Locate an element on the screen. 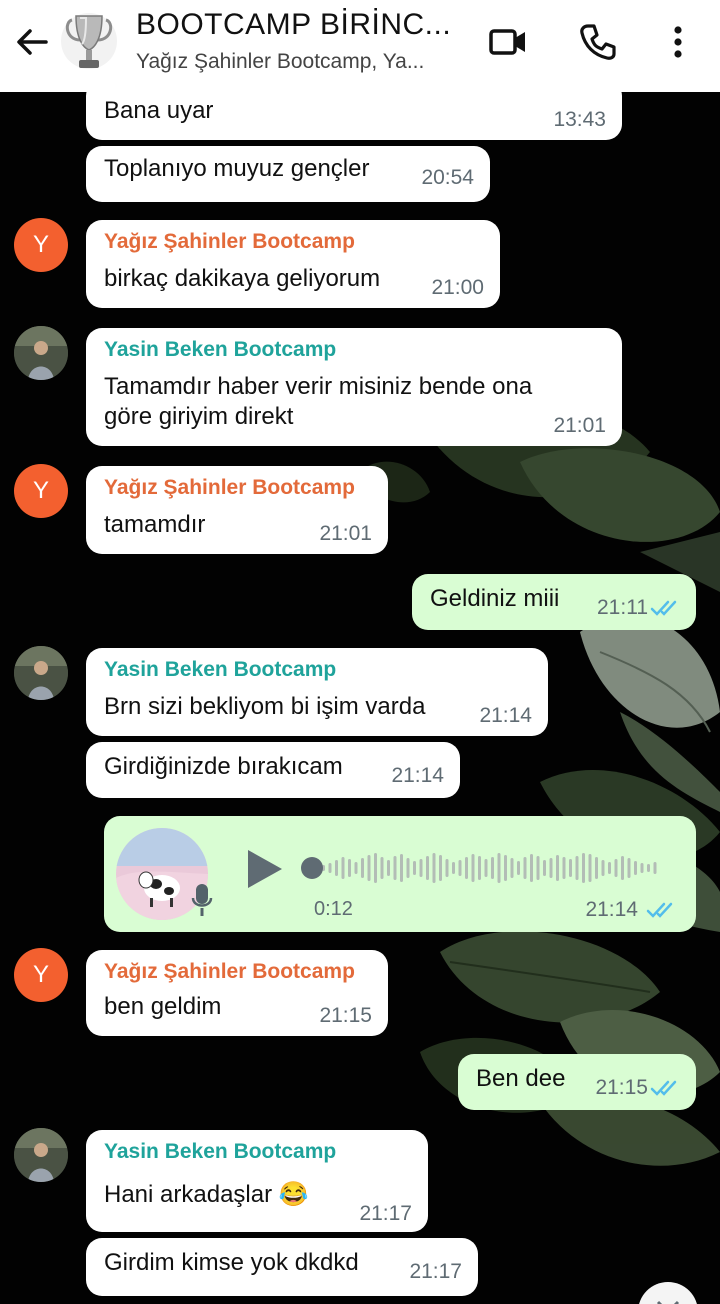  message-bubble: Toplanıyo muyuz gençler 20:54 is located at coordinates (288, 174).